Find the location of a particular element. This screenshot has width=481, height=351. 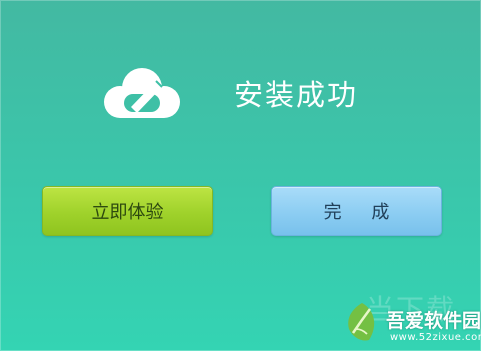

watermark-url: www.52zixue.com is located at coordinates (435, 337).